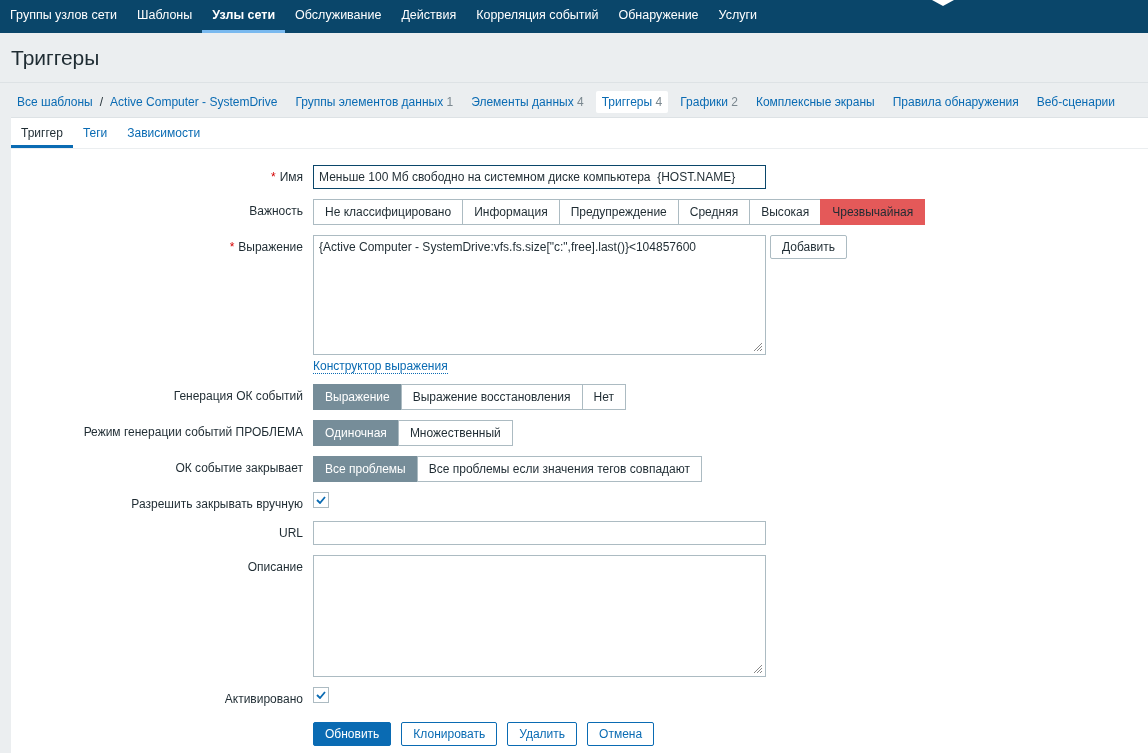 This screenshot has width=1148, height=753. What do you see at coordinates (455, 433) in the screenshot?
I see `radio-option: Множественный` at bounding box center [455, 433].